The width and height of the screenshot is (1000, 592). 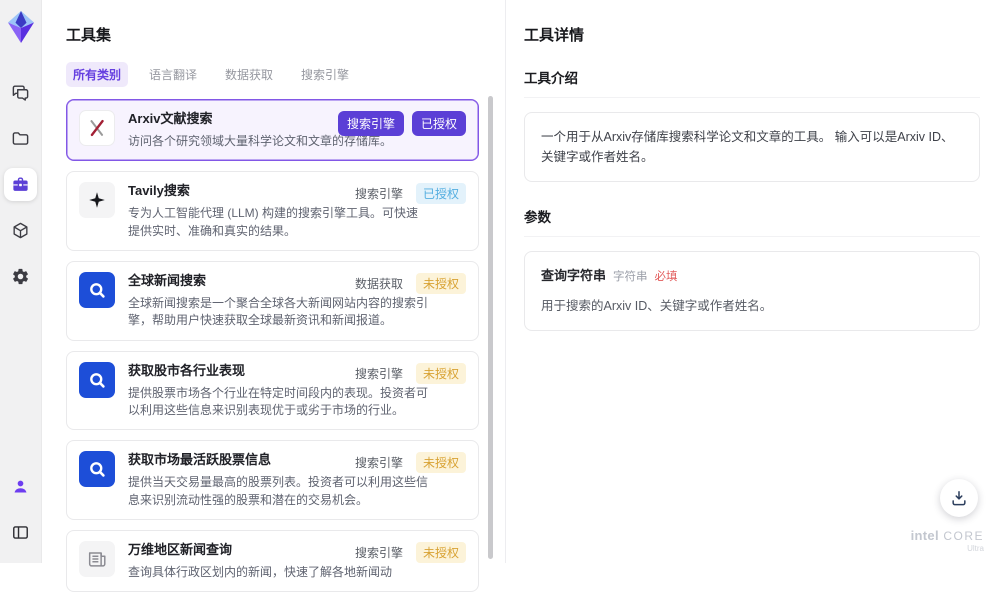 I want to click on sidebar-item-models, so click(x=20, y=230).